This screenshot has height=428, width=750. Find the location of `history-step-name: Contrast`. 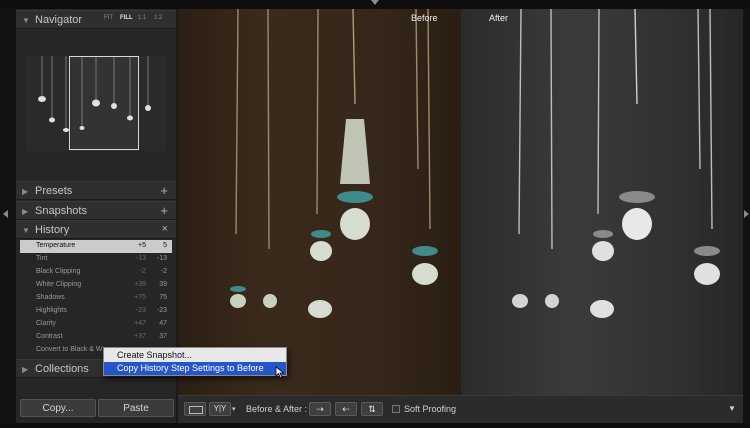

history-step-name: Contrast is located at coordinates (49, 336).